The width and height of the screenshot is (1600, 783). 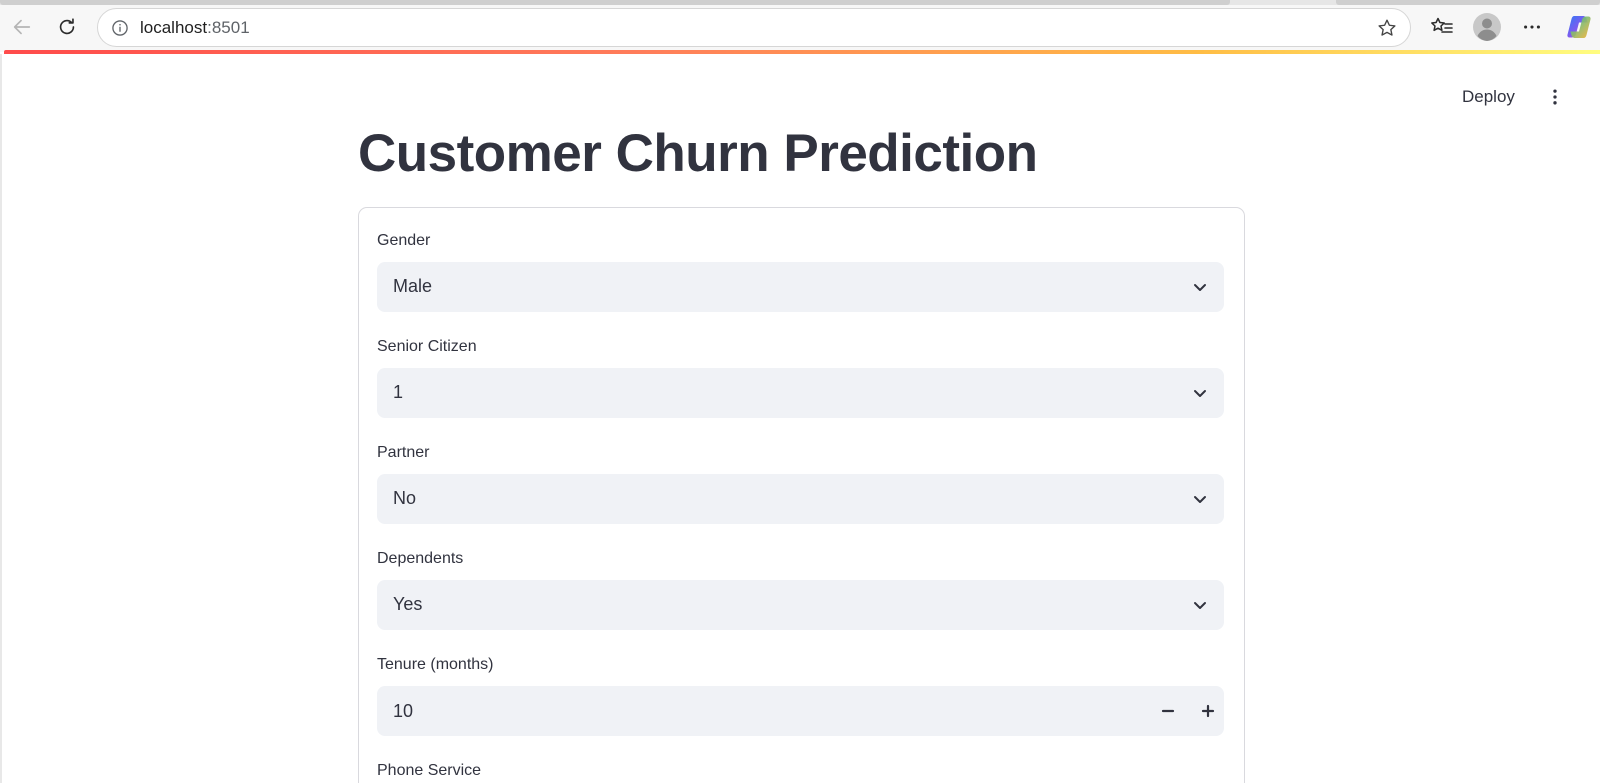 I want to click on favorites-list-icon, so click(x=1442, y=25).